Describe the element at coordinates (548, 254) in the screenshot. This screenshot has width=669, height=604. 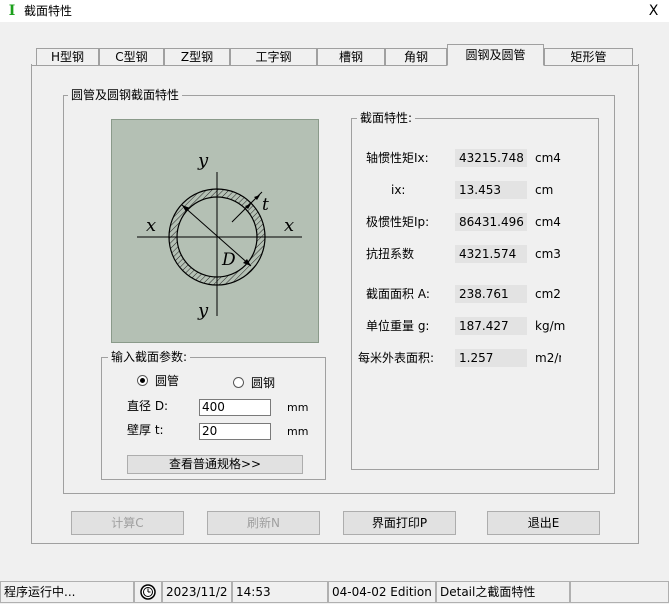
I see `prop-unit-torsion: cm3` at that location.